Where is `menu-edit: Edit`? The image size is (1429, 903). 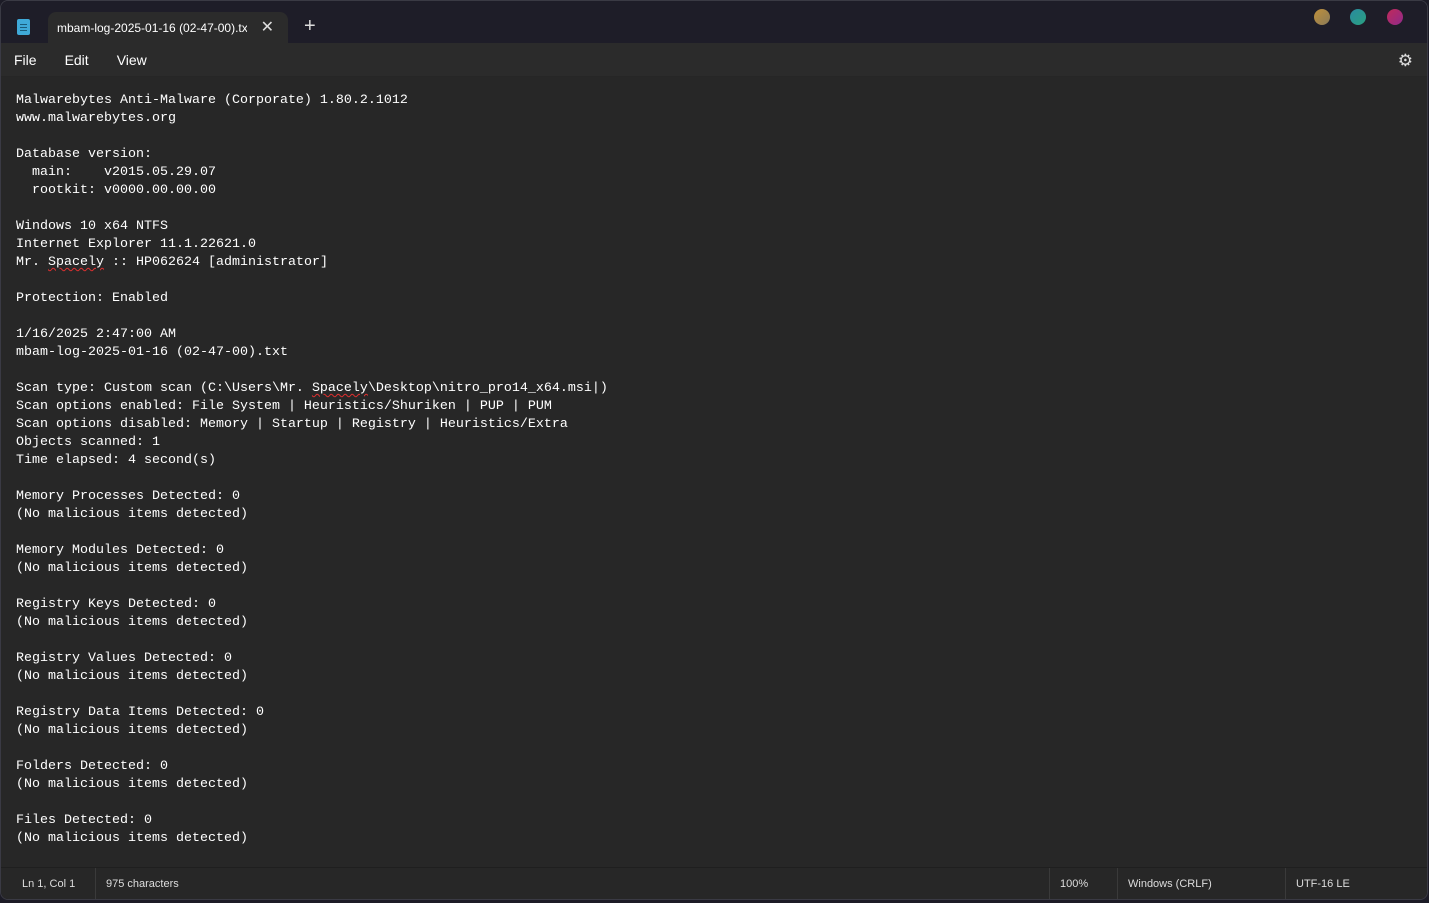 menu-edit: Edit is located at coordinates (77, 60).